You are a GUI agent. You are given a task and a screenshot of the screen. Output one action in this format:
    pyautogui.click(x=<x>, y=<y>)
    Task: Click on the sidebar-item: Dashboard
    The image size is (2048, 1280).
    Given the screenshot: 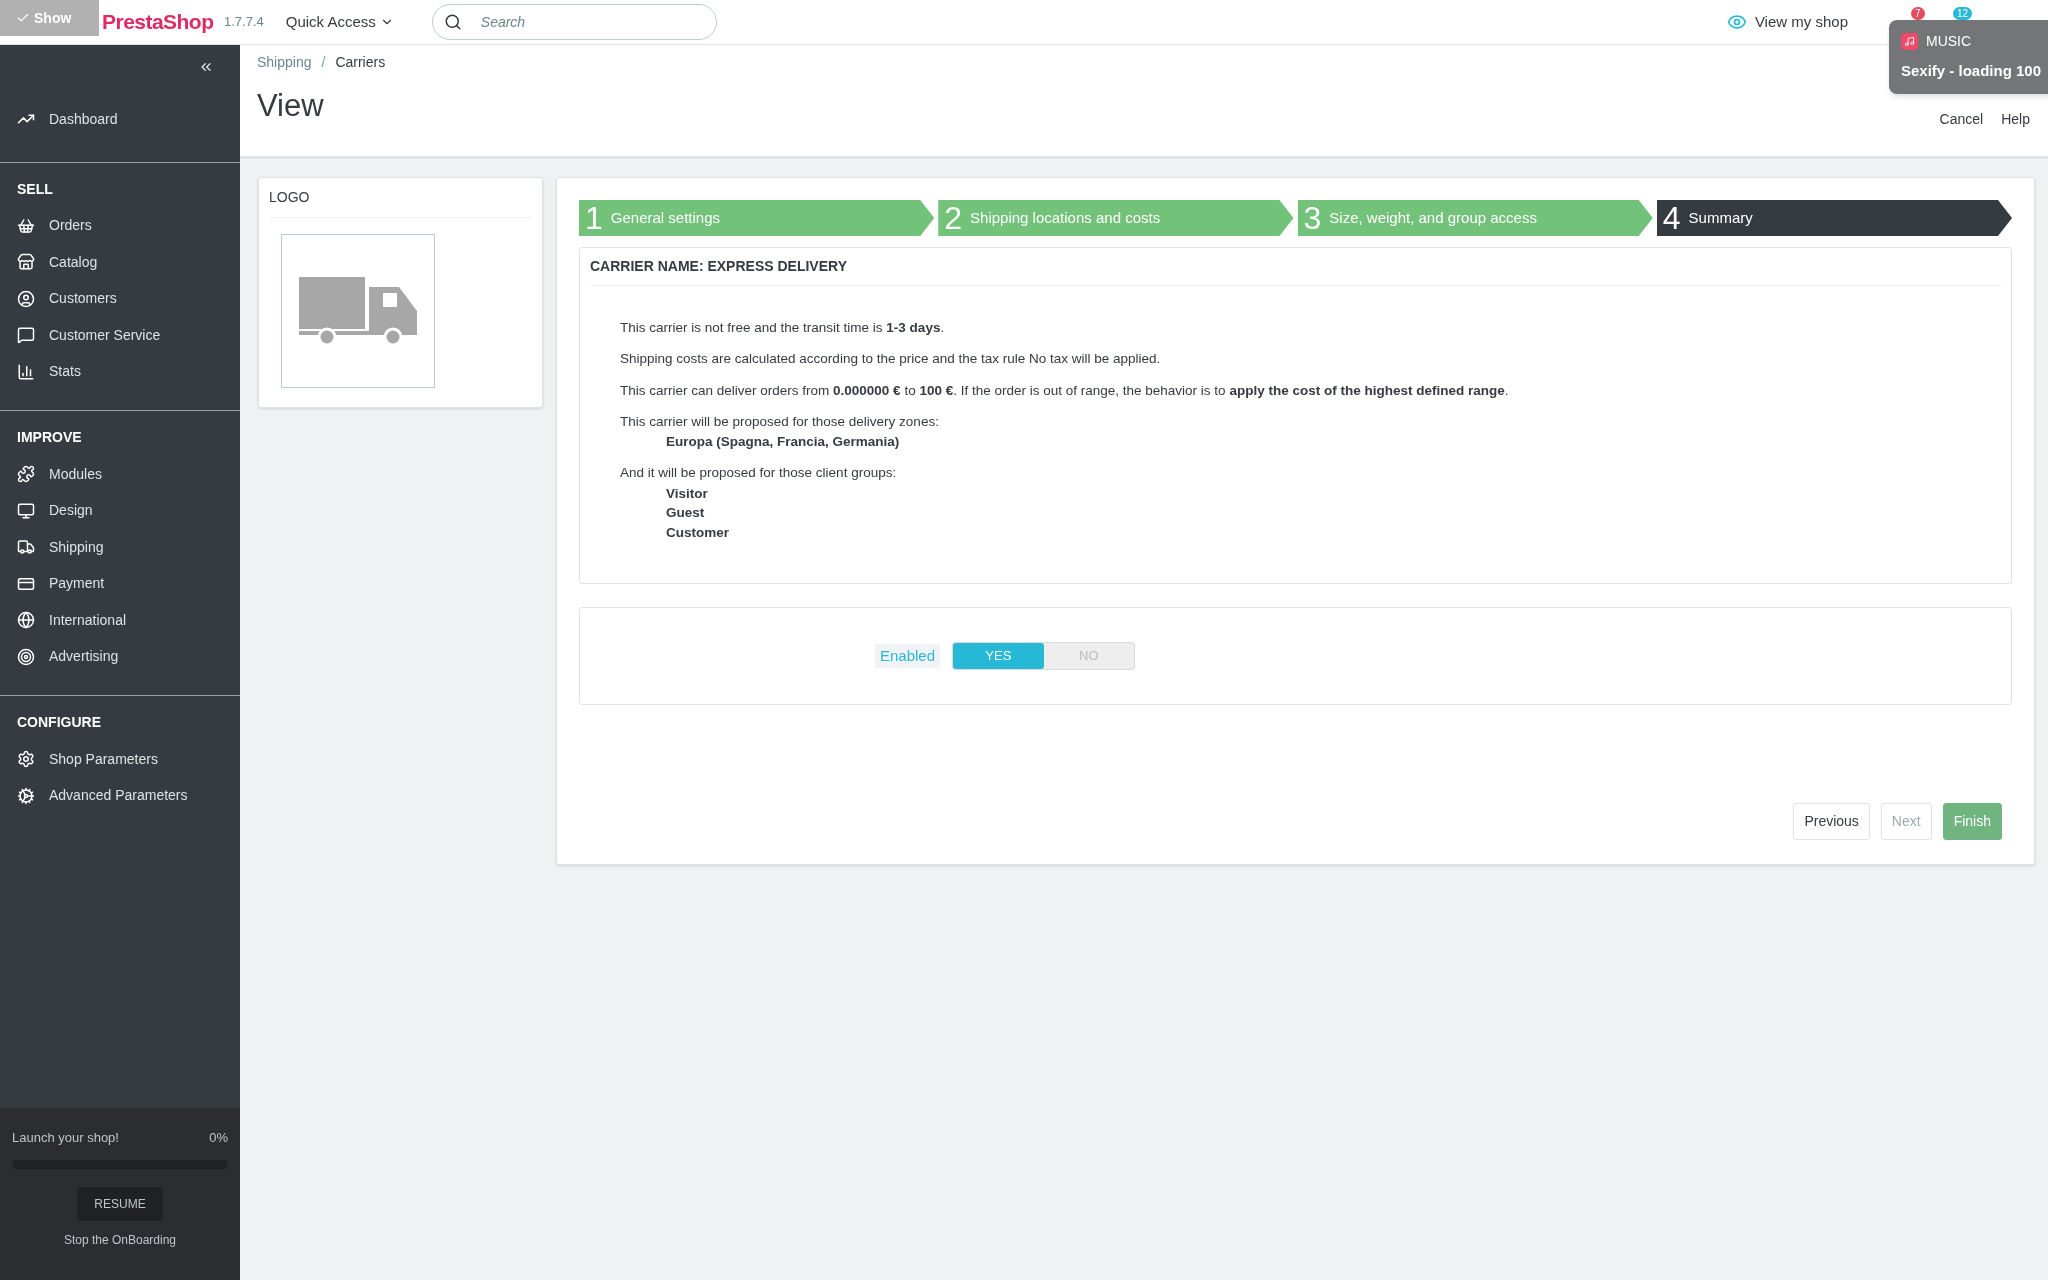 What is the action you would take?
    pyautogui.click(x=120, y=119)
    